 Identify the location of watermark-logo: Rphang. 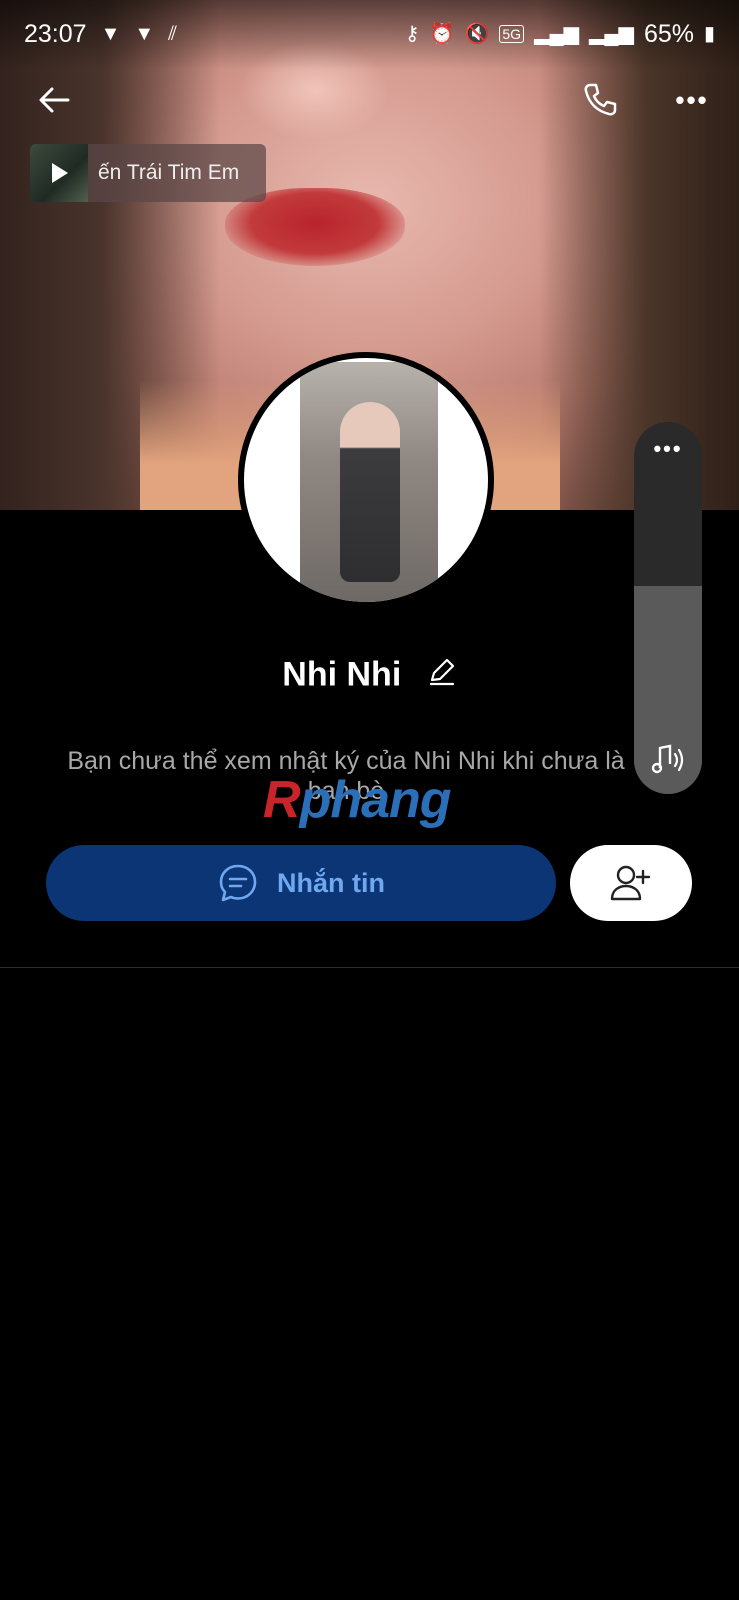
(357, 800).